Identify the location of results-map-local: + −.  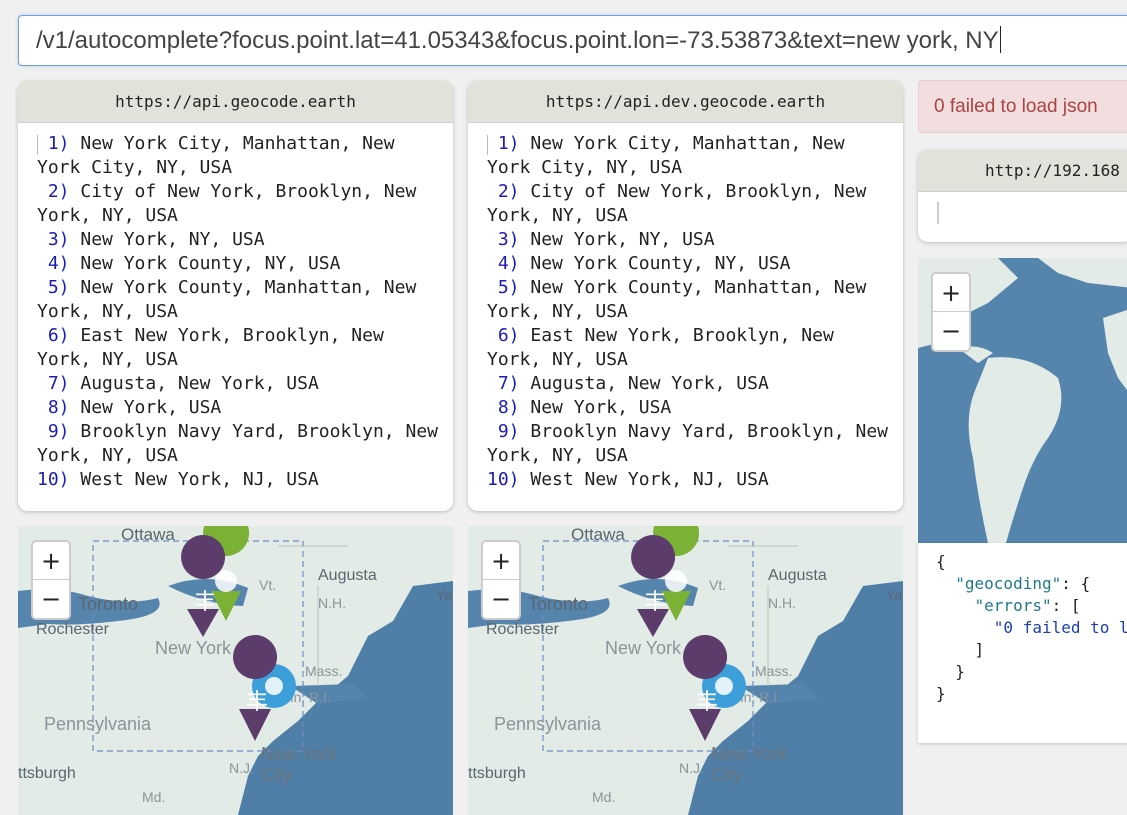
(1022, 400).